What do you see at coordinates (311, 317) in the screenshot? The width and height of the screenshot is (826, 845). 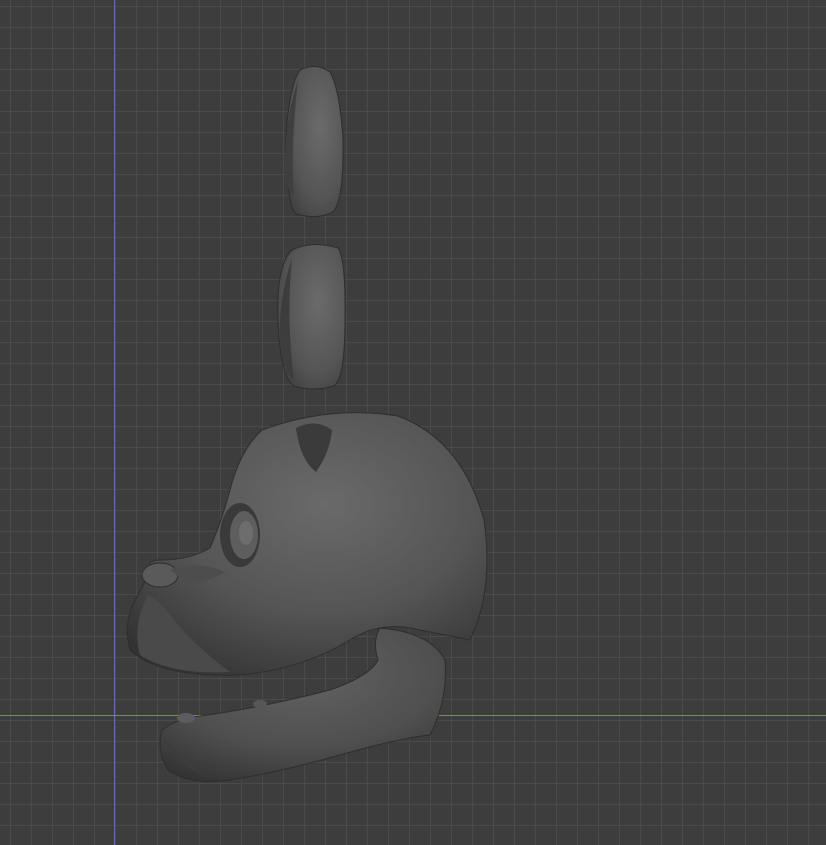 I see `ear-bottom-piece` at bounding box center [311, 317].